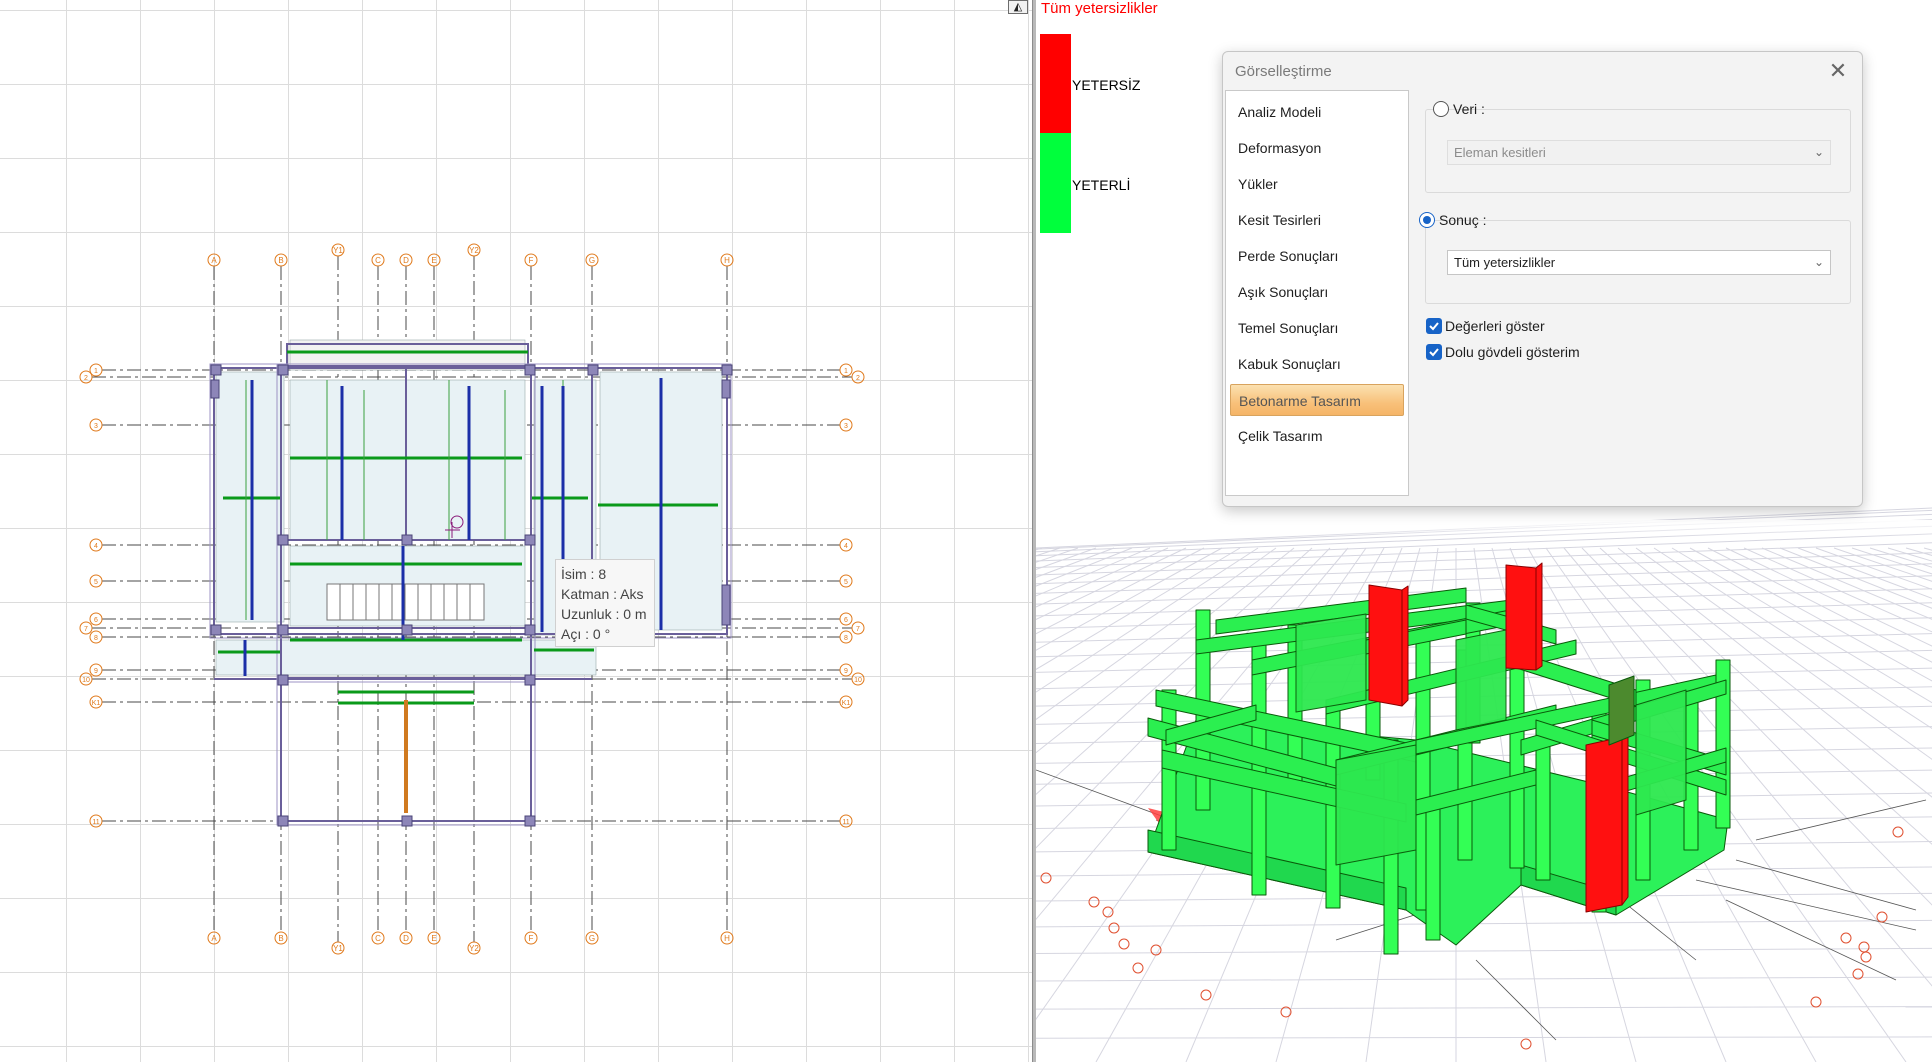  I want to click on show-values-checkbox, so click(1434, 326).